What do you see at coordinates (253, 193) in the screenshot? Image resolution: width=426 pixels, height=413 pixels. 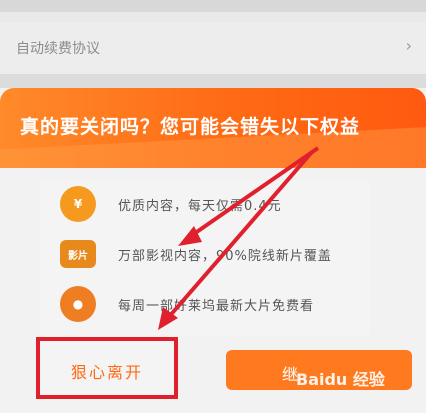 I see `annotation-arrow-line-upper` at bounding box center [253, 193].